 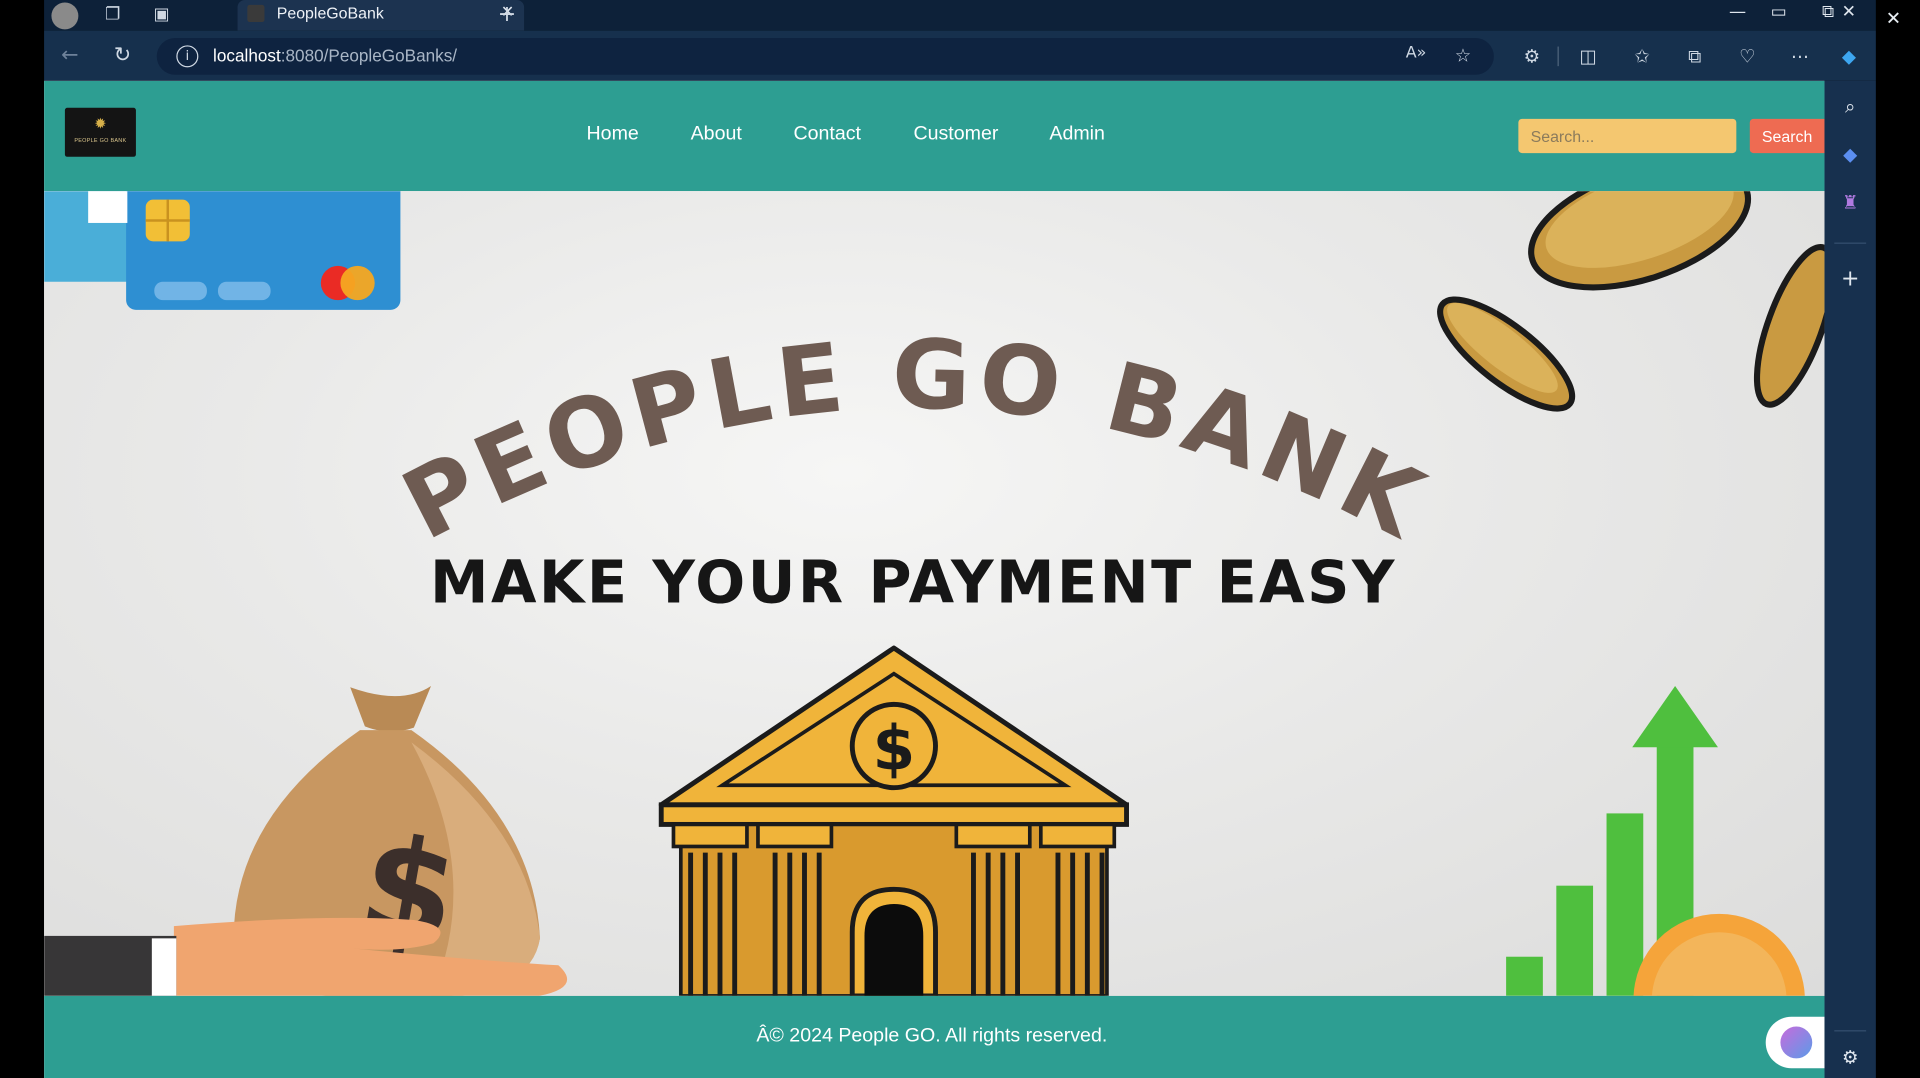 I want to click on site-footer: Â© 2024 People GO. All rights reserved., so click(x=934, y=1036).